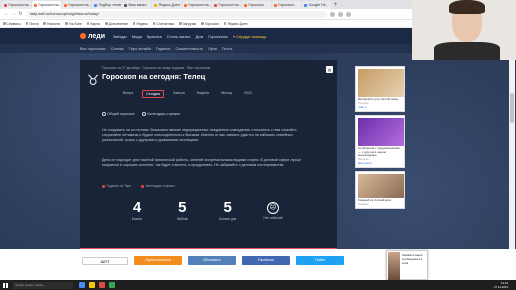  What do you see at coordinates (226, 94) in the screenshot?
I see `period-tab: Месяц` at bounding box center [226, 94].